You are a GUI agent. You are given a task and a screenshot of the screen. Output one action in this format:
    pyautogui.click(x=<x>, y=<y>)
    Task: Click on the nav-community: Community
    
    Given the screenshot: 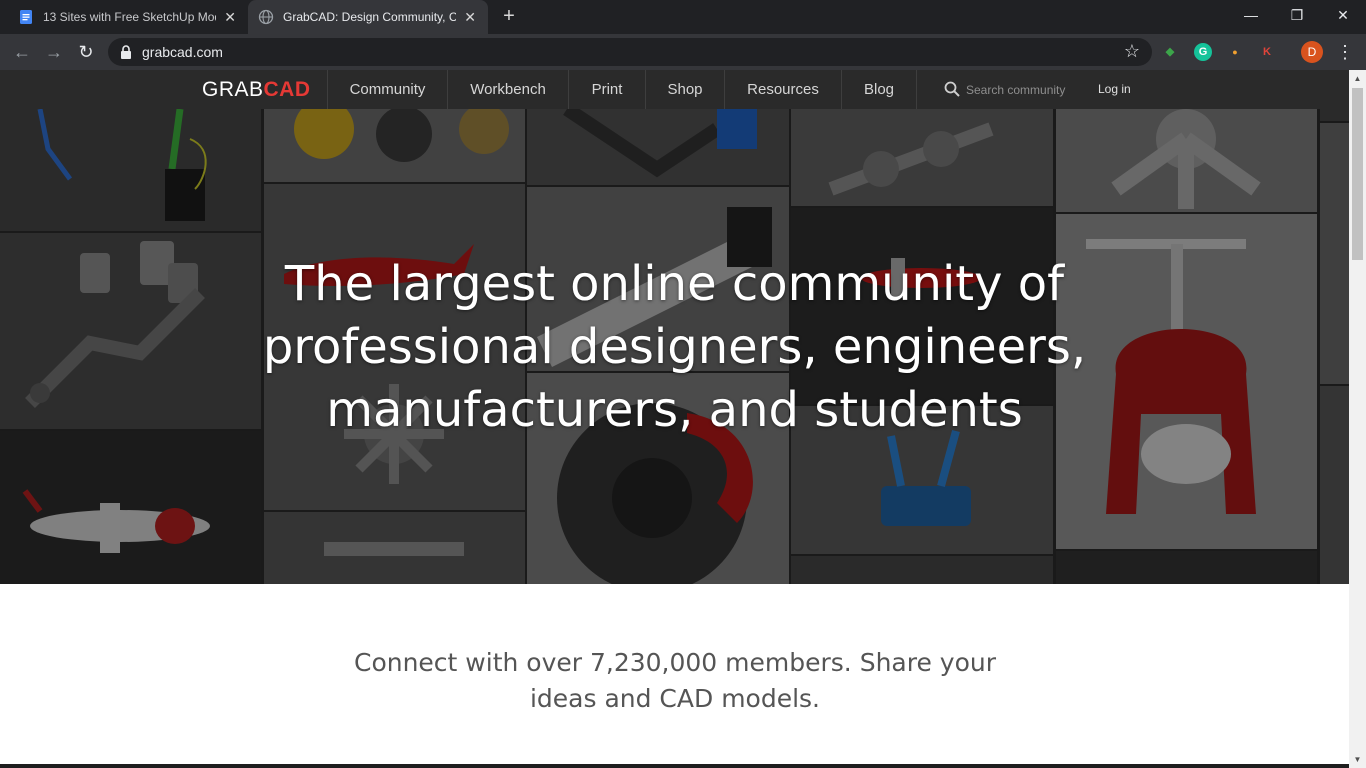 What is the action you would take?
    pyautogui.click(x=387, y=89)
    